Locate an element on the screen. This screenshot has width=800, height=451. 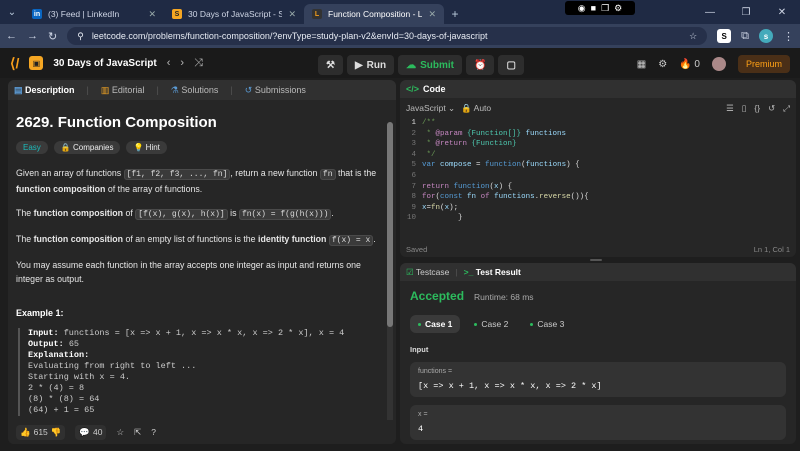
copy-icon: ❐ is located at coordinates (605, 8).